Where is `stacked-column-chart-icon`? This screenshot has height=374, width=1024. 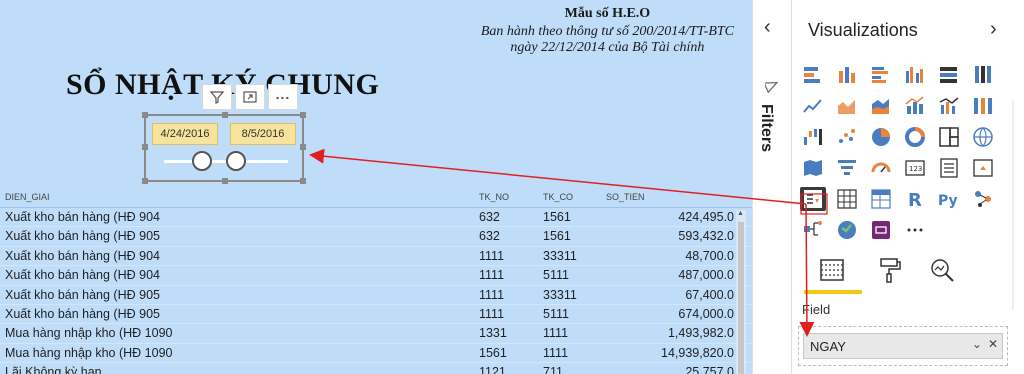
stacked-column-chart-icon is located at coordinates (847, 75).